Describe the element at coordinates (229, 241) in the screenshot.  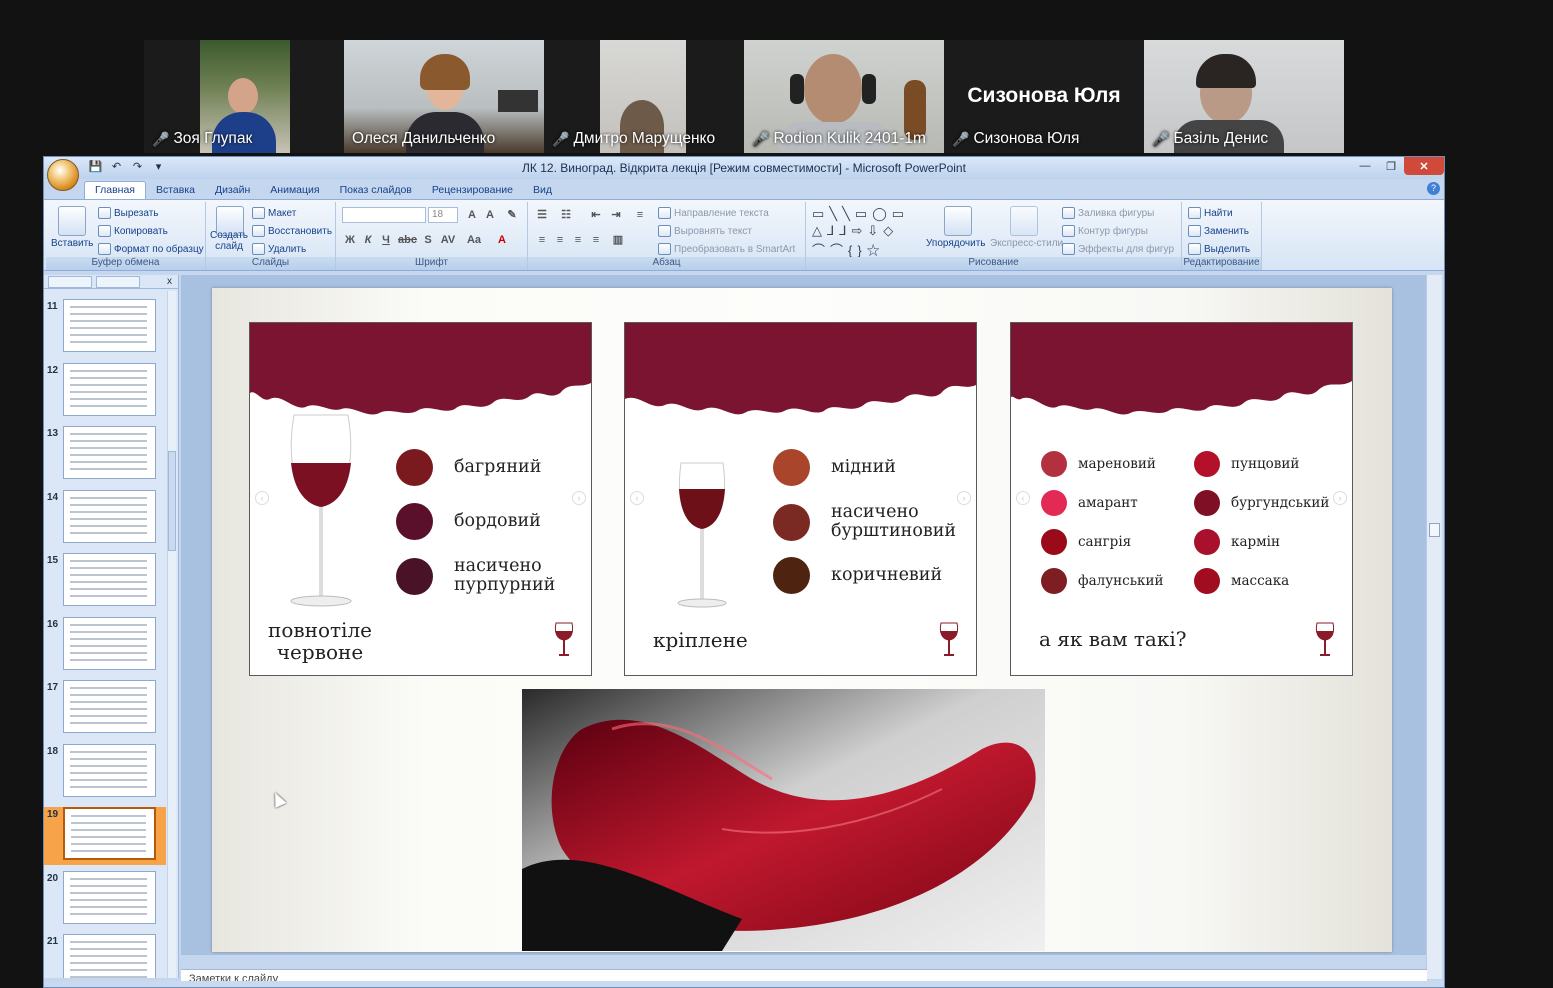
I see `new-slide-button: Создать слайд` at that location.